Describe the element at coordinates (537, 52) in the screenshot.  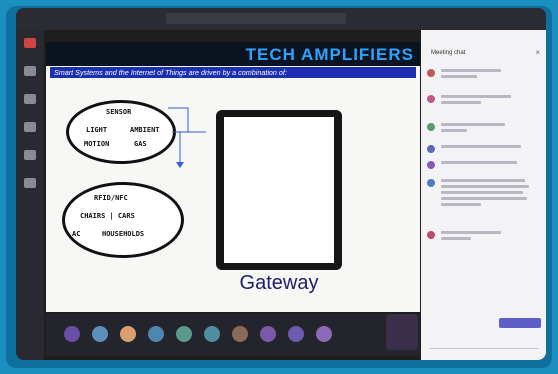
I see `close-icon: ×` at that location.